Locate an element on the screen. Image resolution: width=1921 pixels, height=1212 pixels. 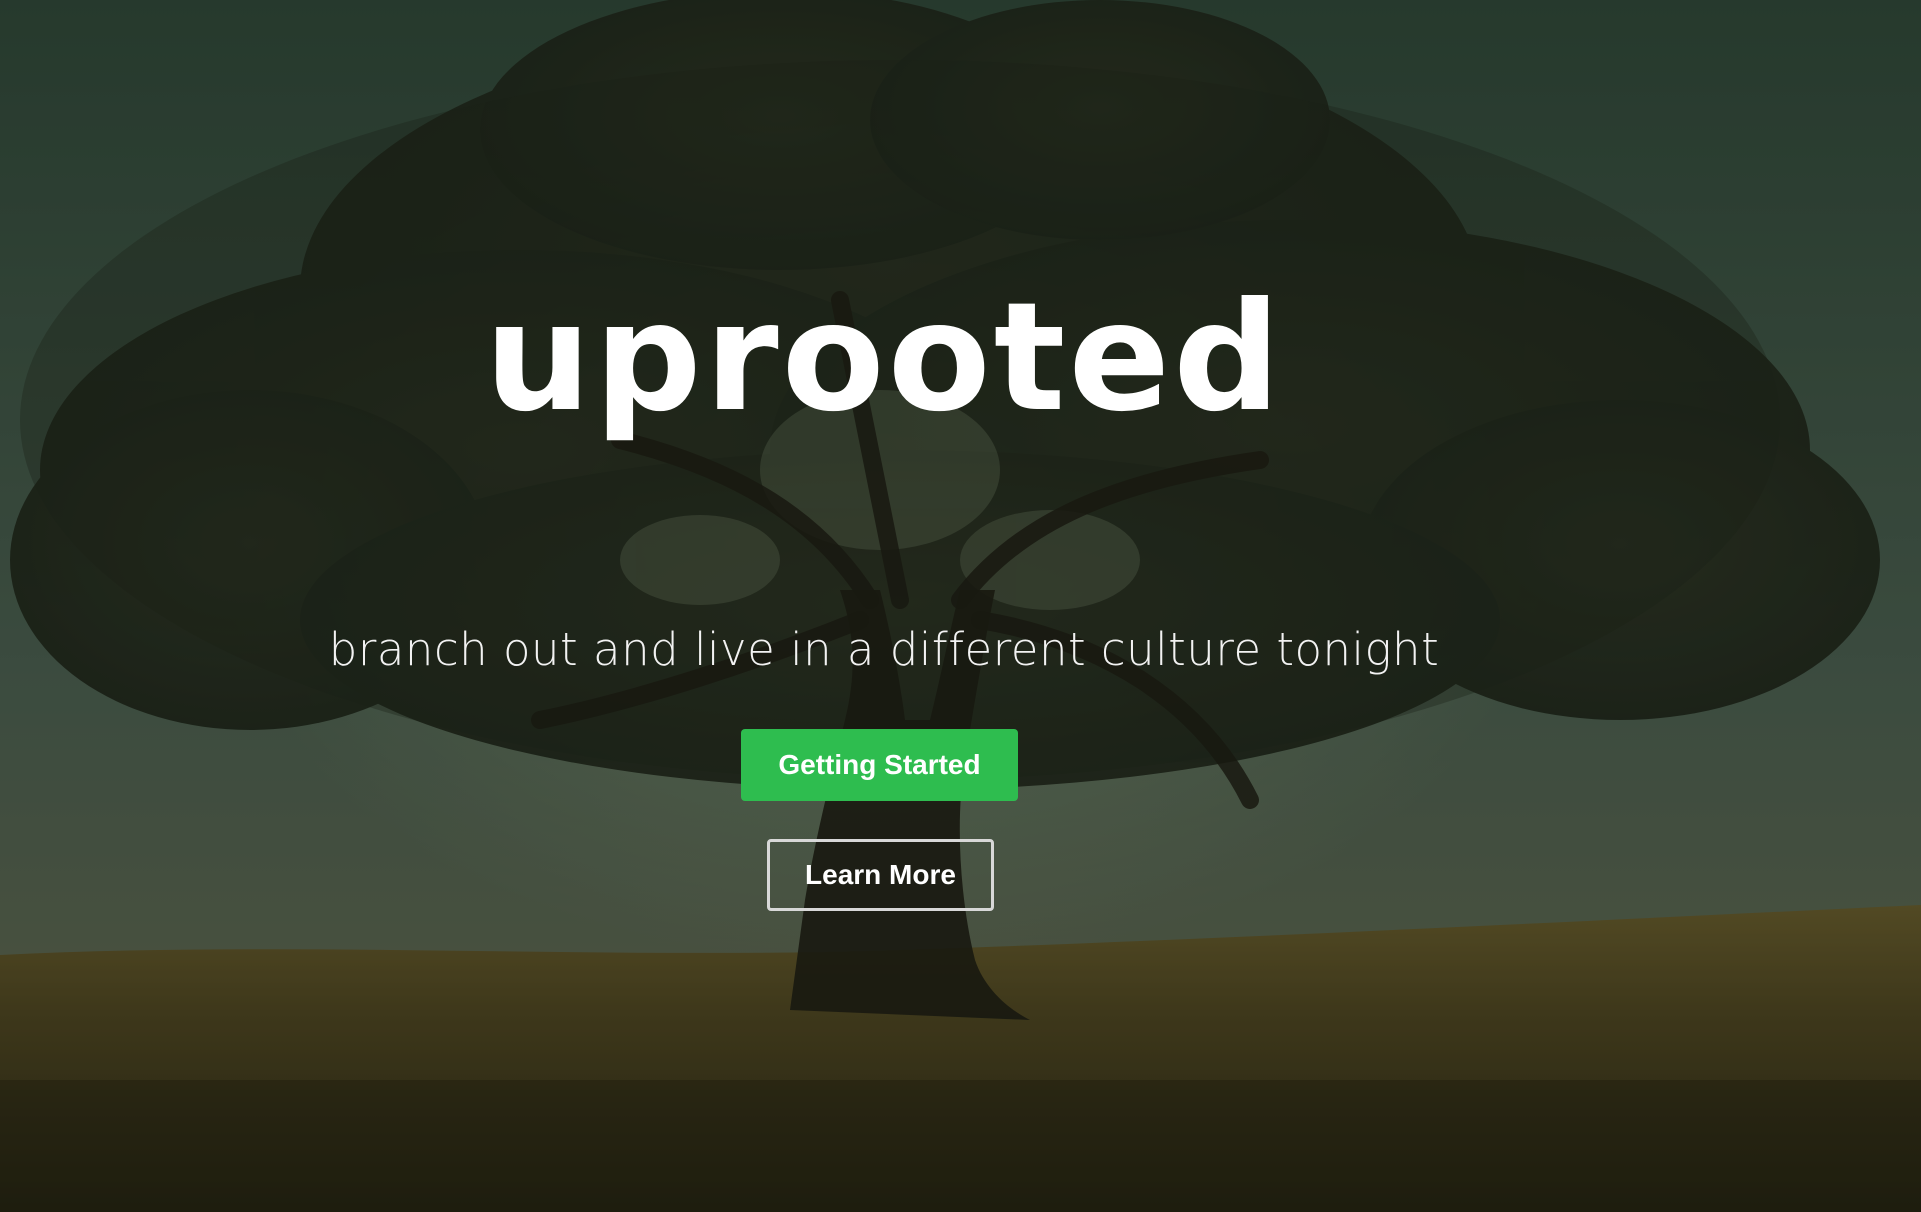
learn-more-button: Learn More is located at coordinates (880, 875).